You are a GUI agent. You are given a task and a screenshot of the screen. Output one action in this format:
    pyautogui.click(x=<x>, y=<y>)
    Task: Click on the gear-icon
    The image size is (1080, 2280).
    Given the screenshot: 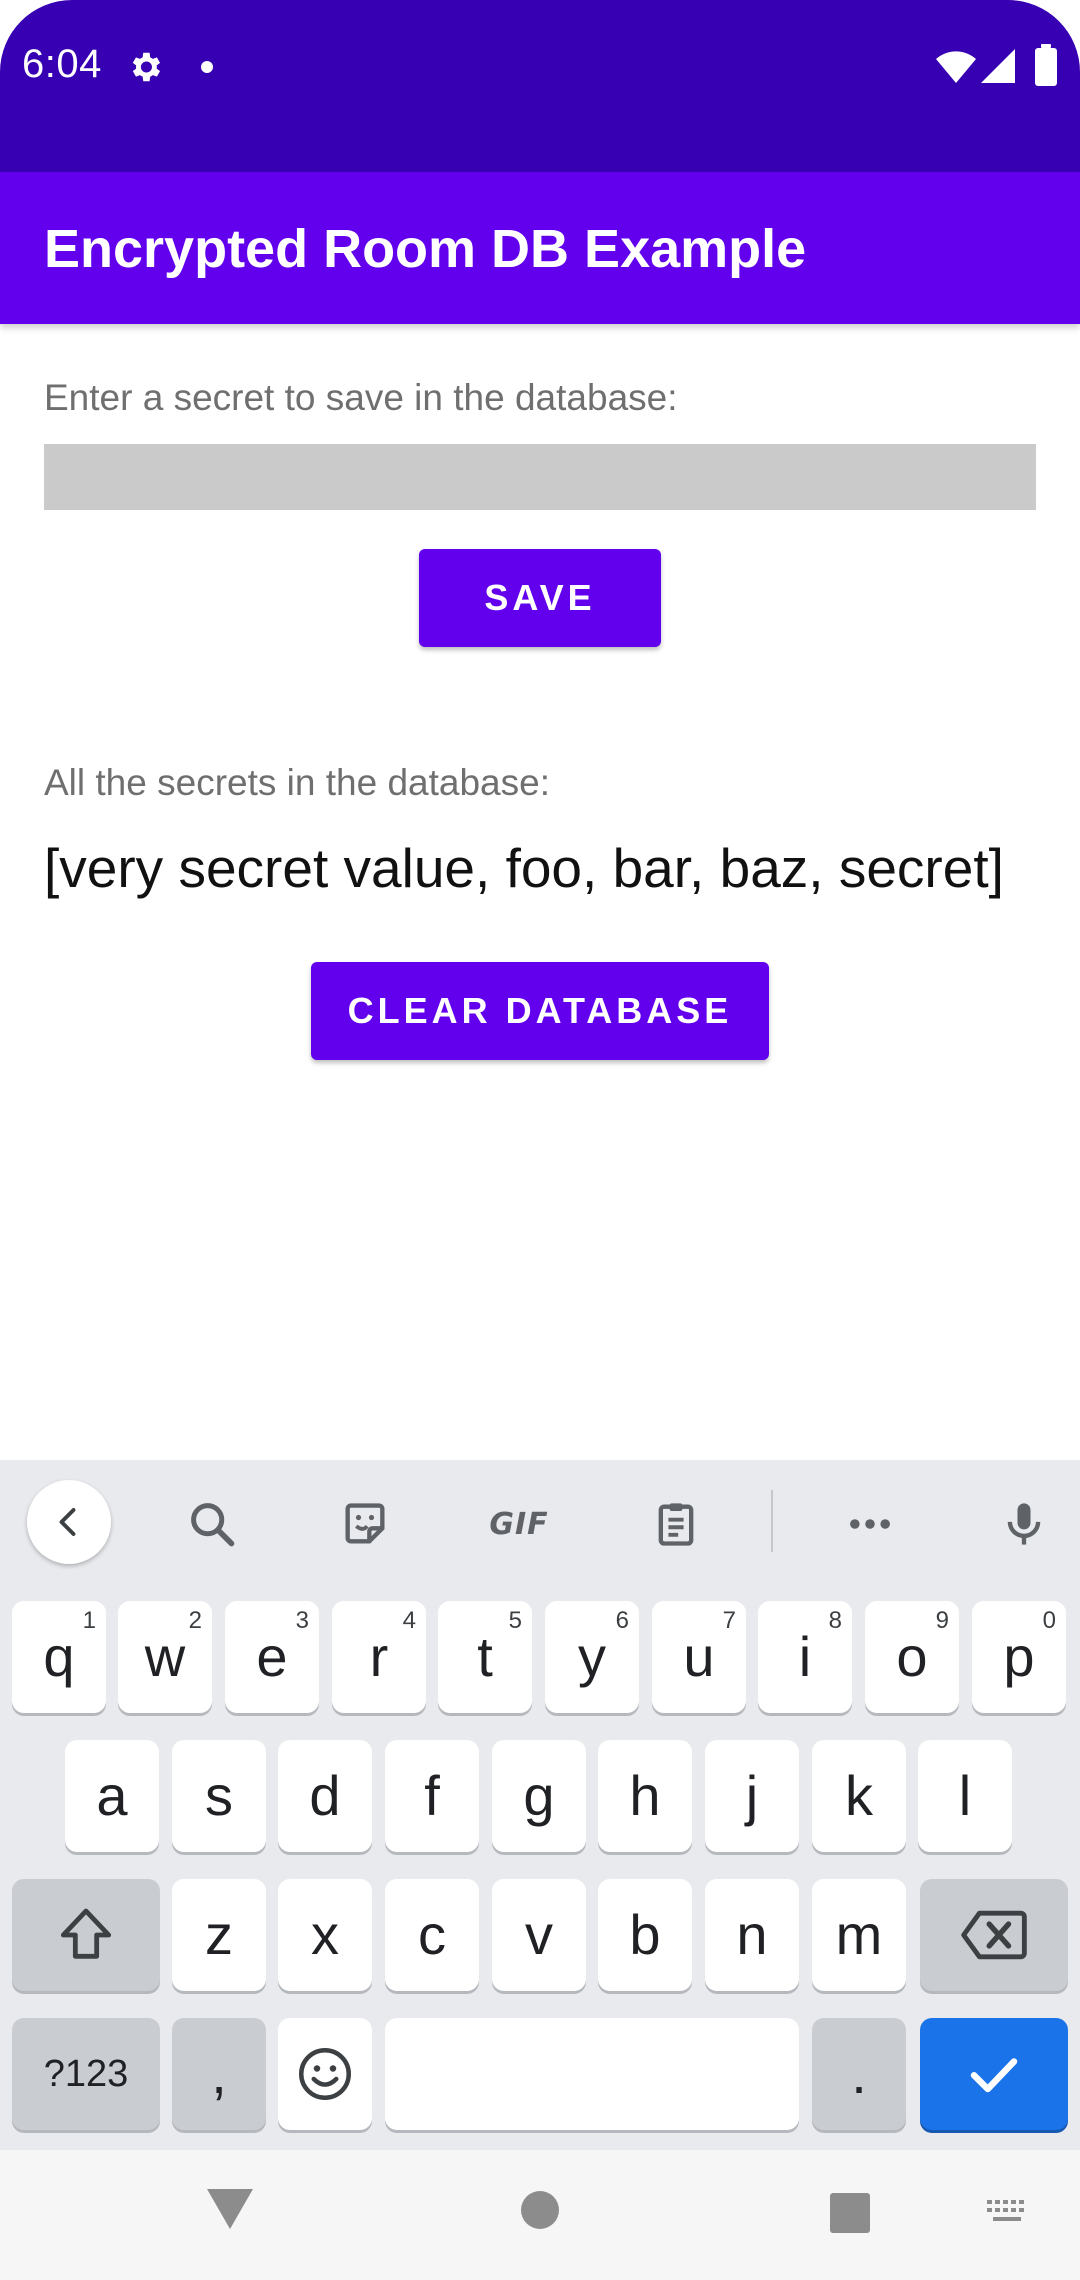 What is the action you would take?
    pyautogui.click(x=146, y=67)
    